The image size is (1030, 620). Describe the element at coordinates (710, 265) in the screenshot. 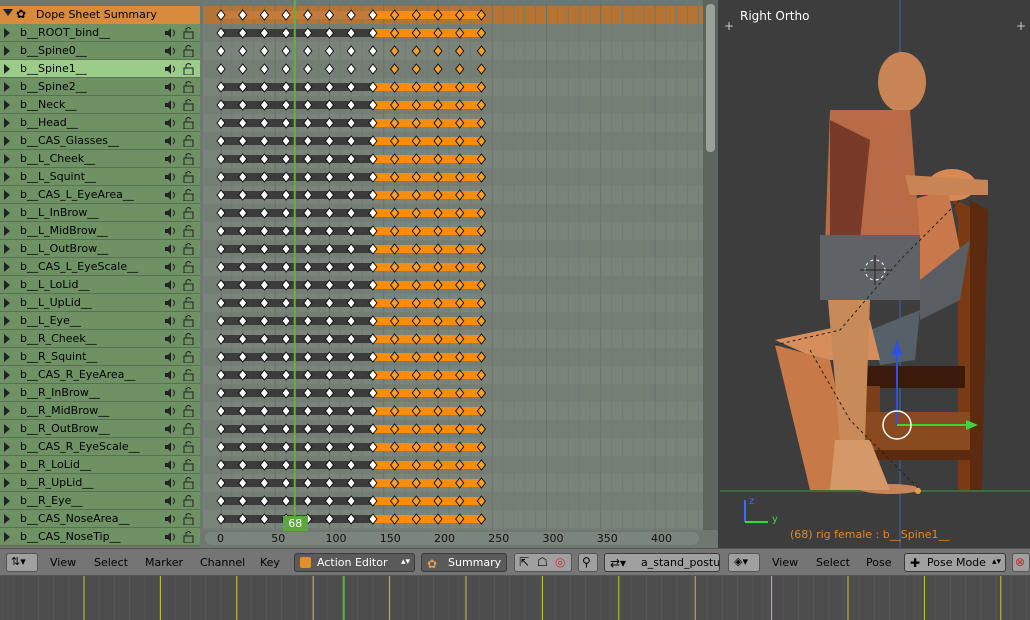

I see `vertical-scrollbar` at that location.